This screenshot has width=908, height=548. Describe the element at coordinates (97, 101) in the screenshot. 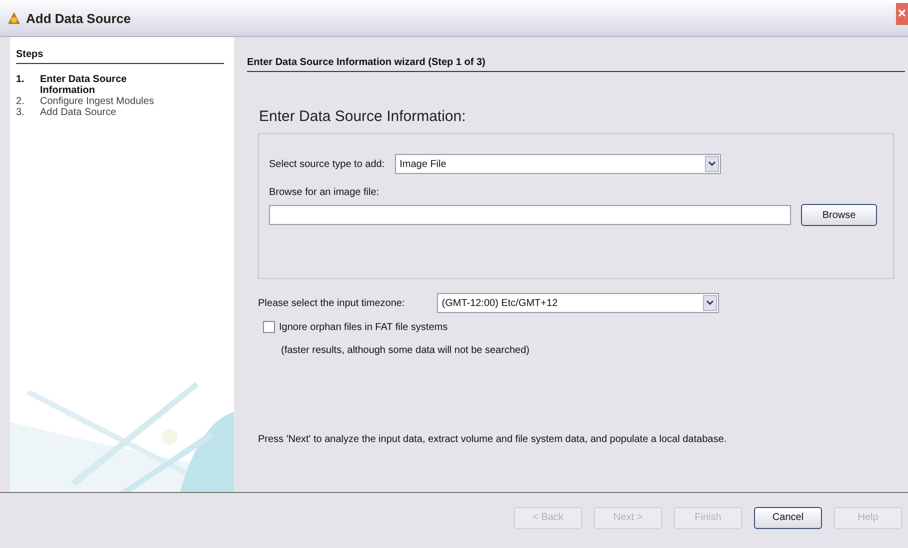

I see `step-label: Configure Ingest Modules` at that location.